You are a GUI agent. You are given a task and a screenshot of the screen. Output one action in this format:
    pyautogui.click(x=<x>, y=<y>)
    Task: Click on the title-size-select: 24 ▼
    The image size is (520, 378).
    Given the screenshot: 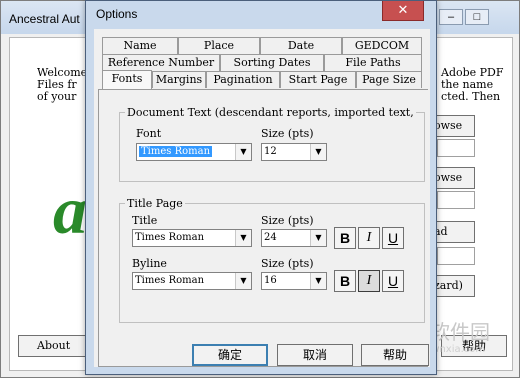 What is the action you would take?
    pyautogui.click(x=294, y=238)
    